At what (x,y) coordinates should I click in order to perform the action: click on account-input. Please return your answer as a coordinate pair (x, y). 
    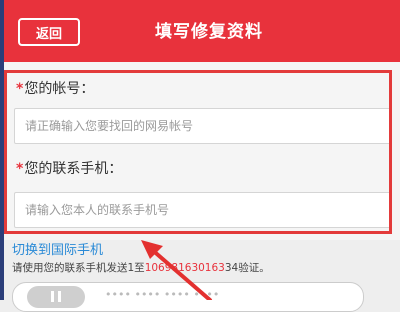
    Looking at the image, I should click on (203, 126).